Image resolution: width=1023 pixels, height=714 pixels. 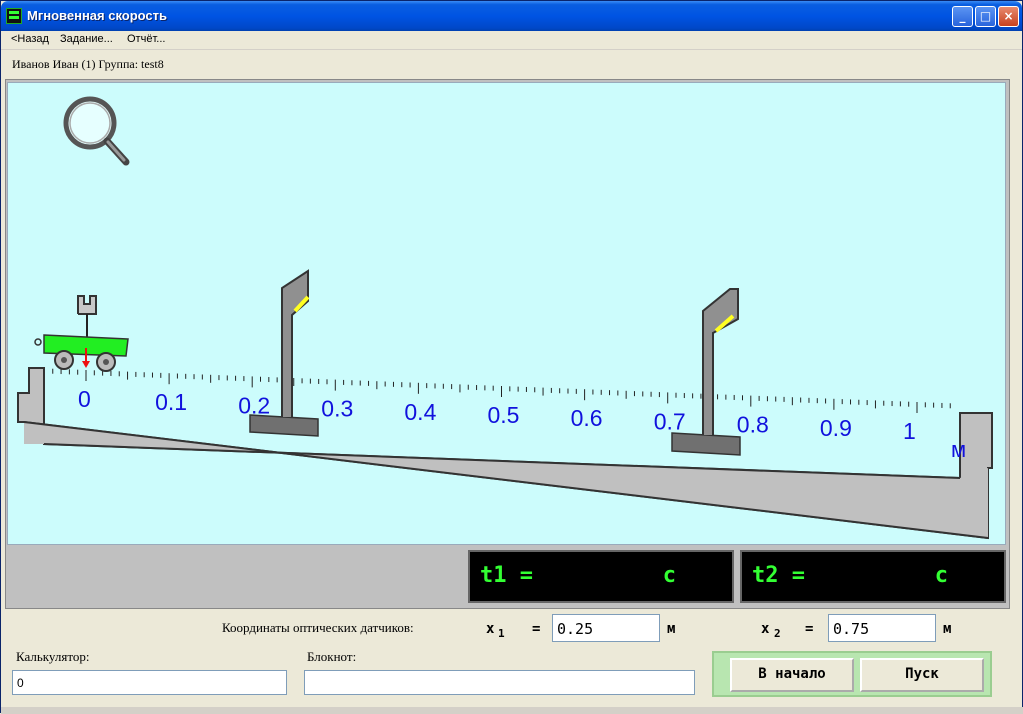 I want to click on cart, so click(x=81, y=333).